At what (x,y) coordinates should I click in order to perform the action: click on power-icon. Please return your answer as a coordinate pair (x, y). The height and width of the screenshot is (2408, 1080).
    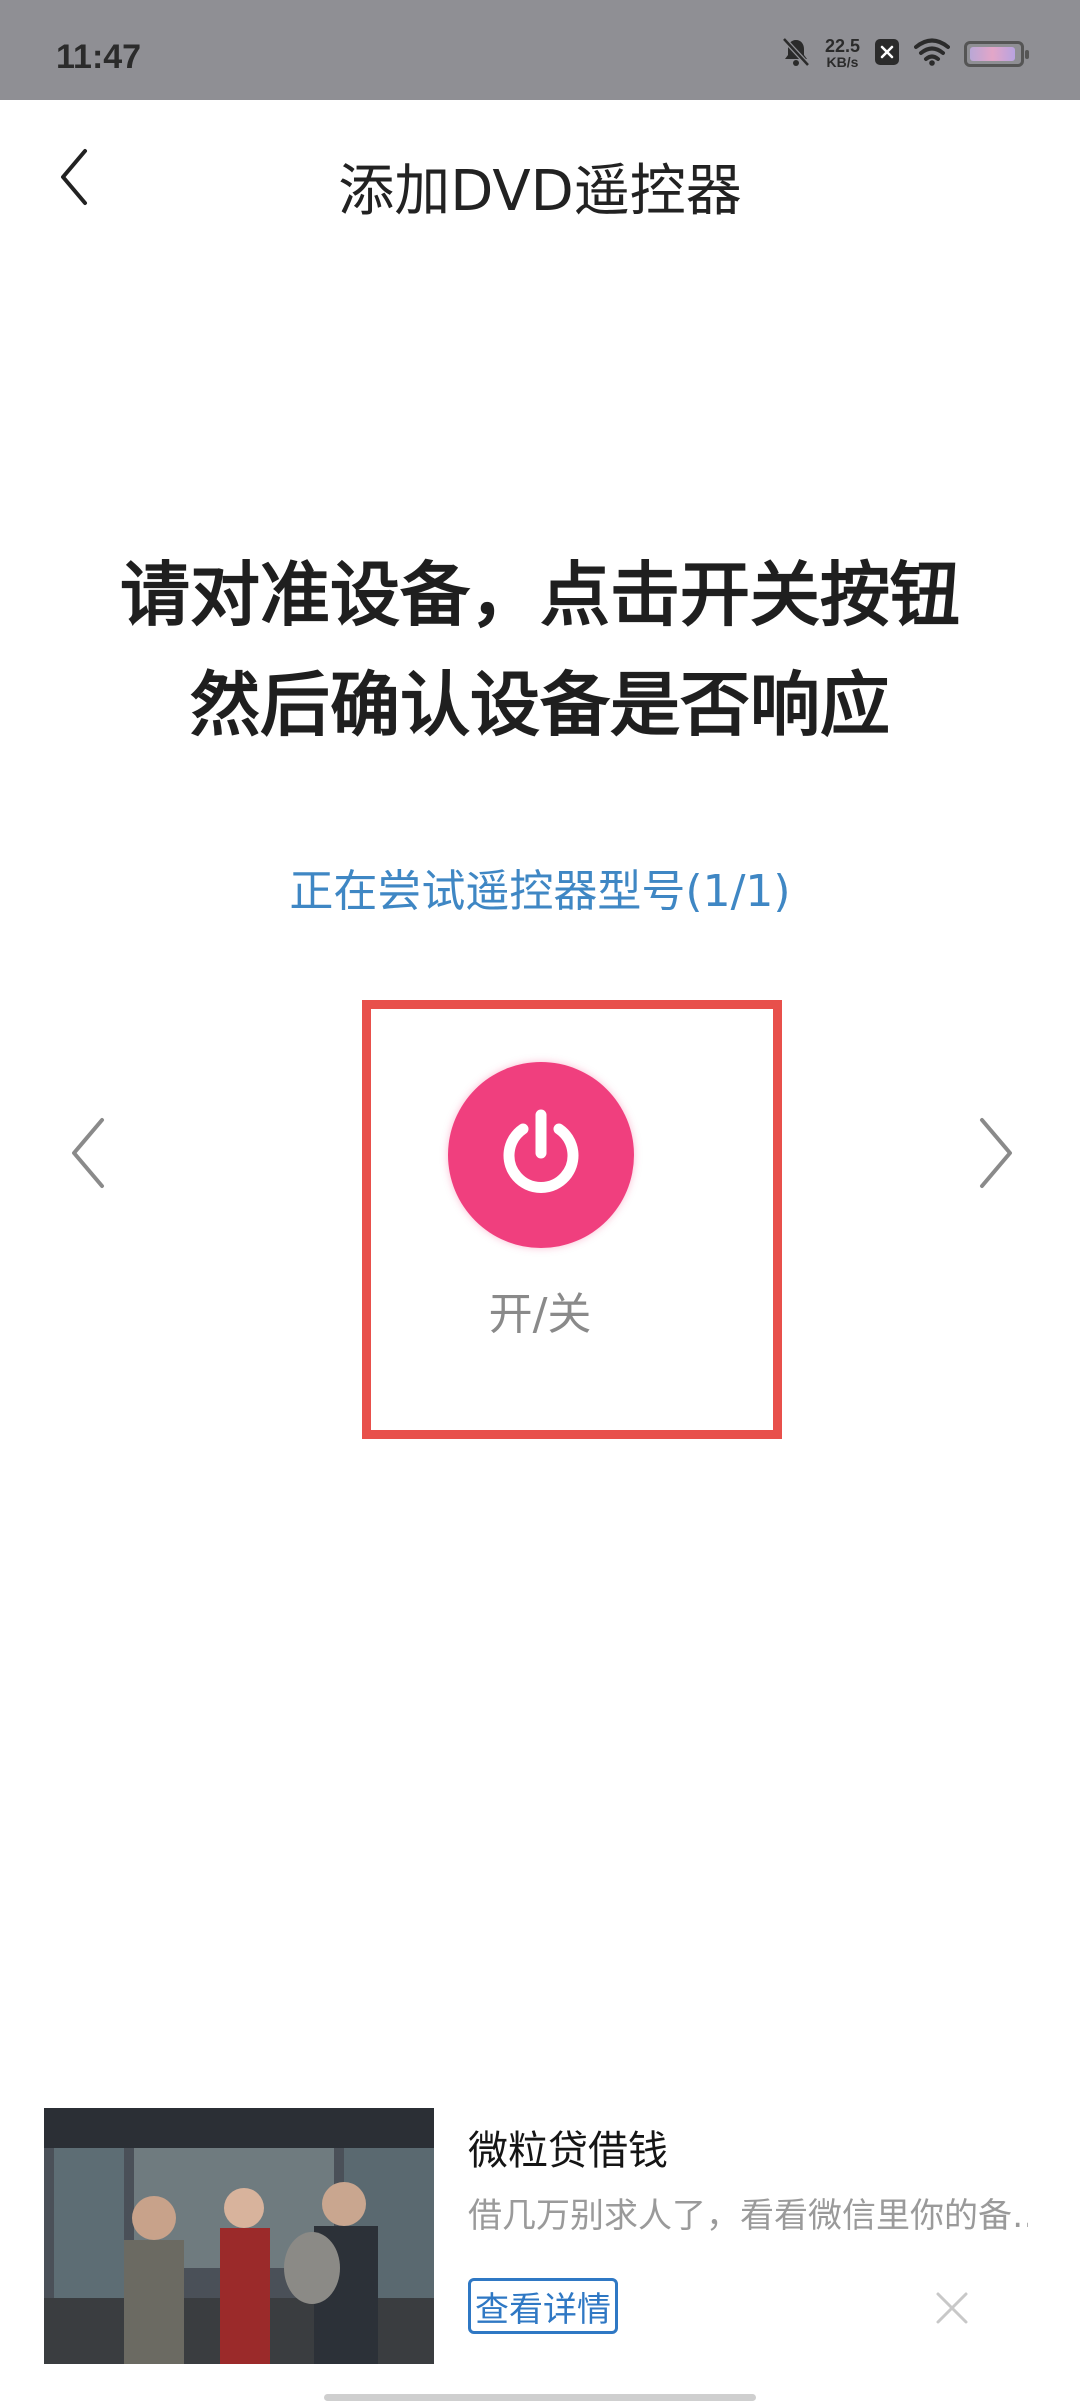
    Looking at the image, I should click on (541, 1155).